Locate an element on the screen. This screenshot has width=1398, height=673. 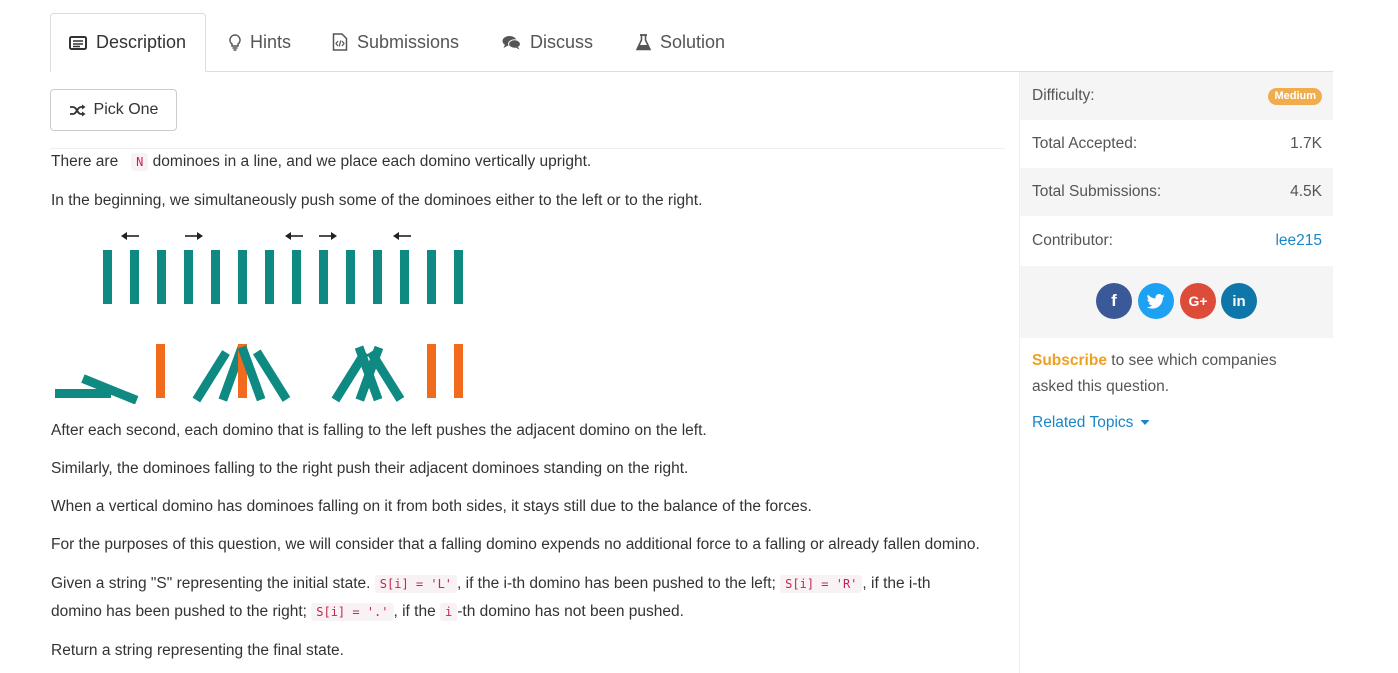
tab-submissions: Submissions is located at coordinates (395, 42).